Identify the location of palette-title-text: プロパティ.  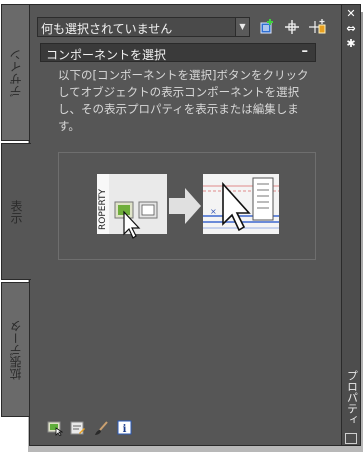
(352, 397).